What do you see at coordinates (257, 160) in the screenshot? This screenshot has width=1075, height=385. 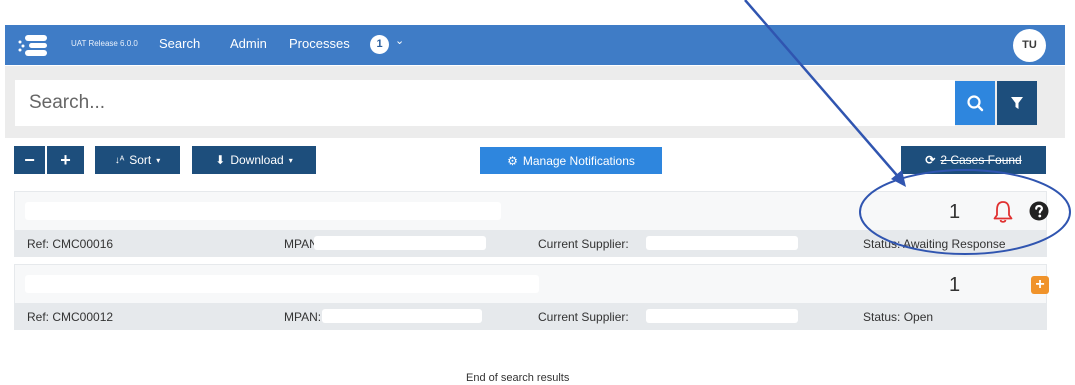 I see `download-label: Download` at bounding box center [257, 160].